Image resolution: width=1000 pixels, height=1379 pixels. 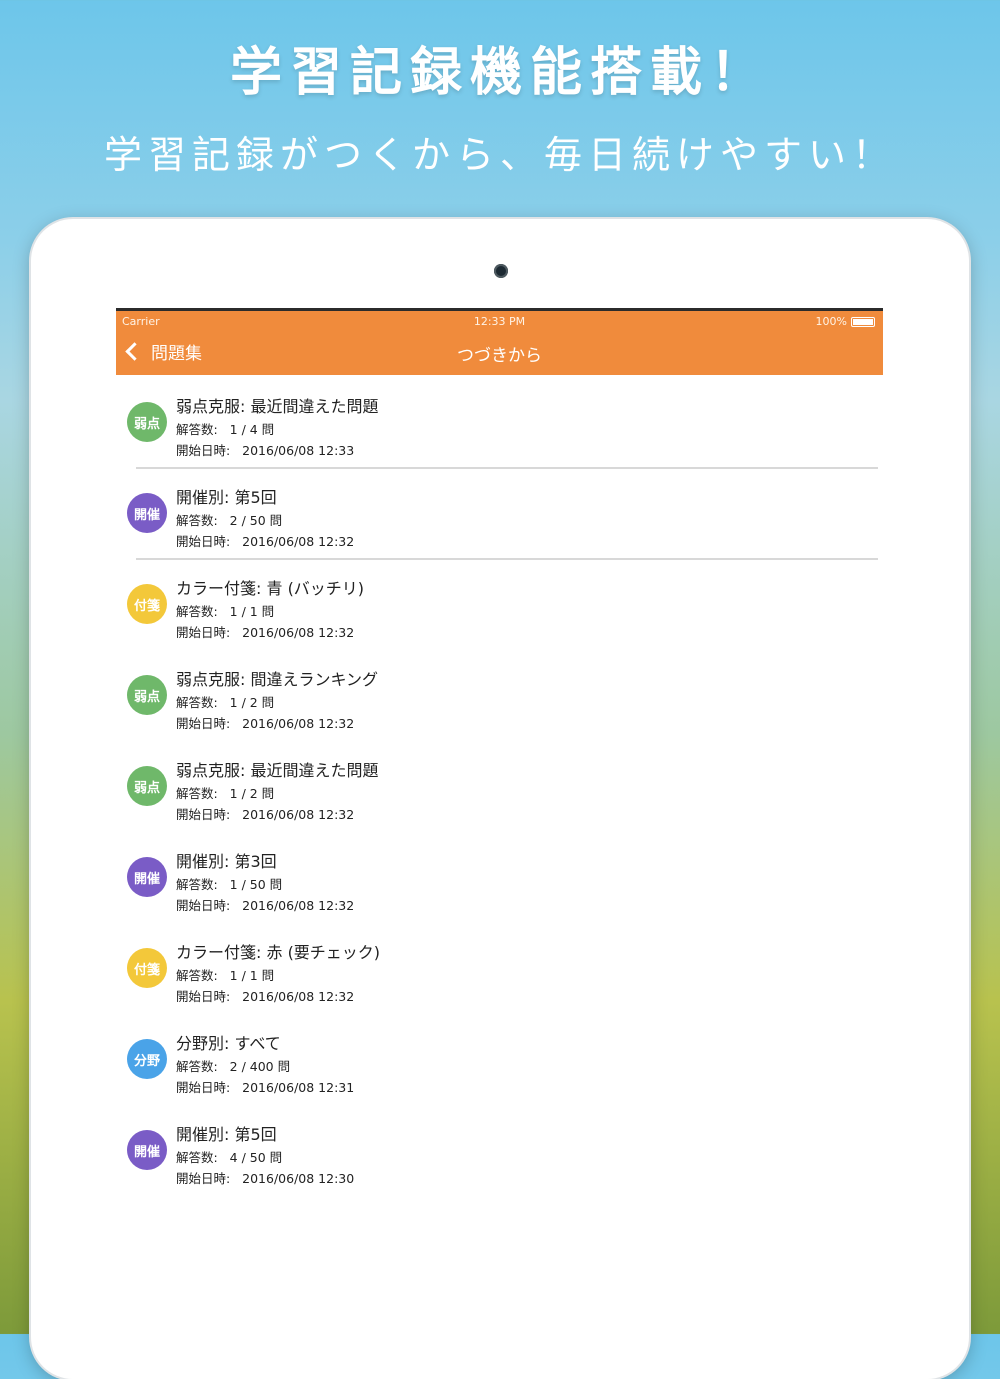 I want to click on record-title: カラー付箋: 青 (バッチリ), so click(x=270, y=588).